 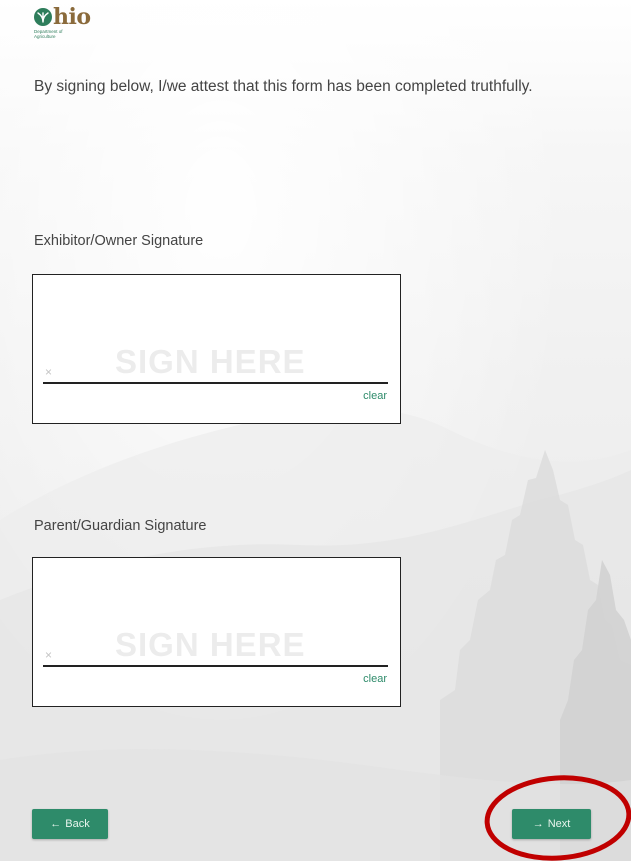 What do you see at coordinates (119, 241) in the screenshot?
I see `exhibitor-signature-label: Exhibitor/Owner Signature` at bounding box center [119, 241].